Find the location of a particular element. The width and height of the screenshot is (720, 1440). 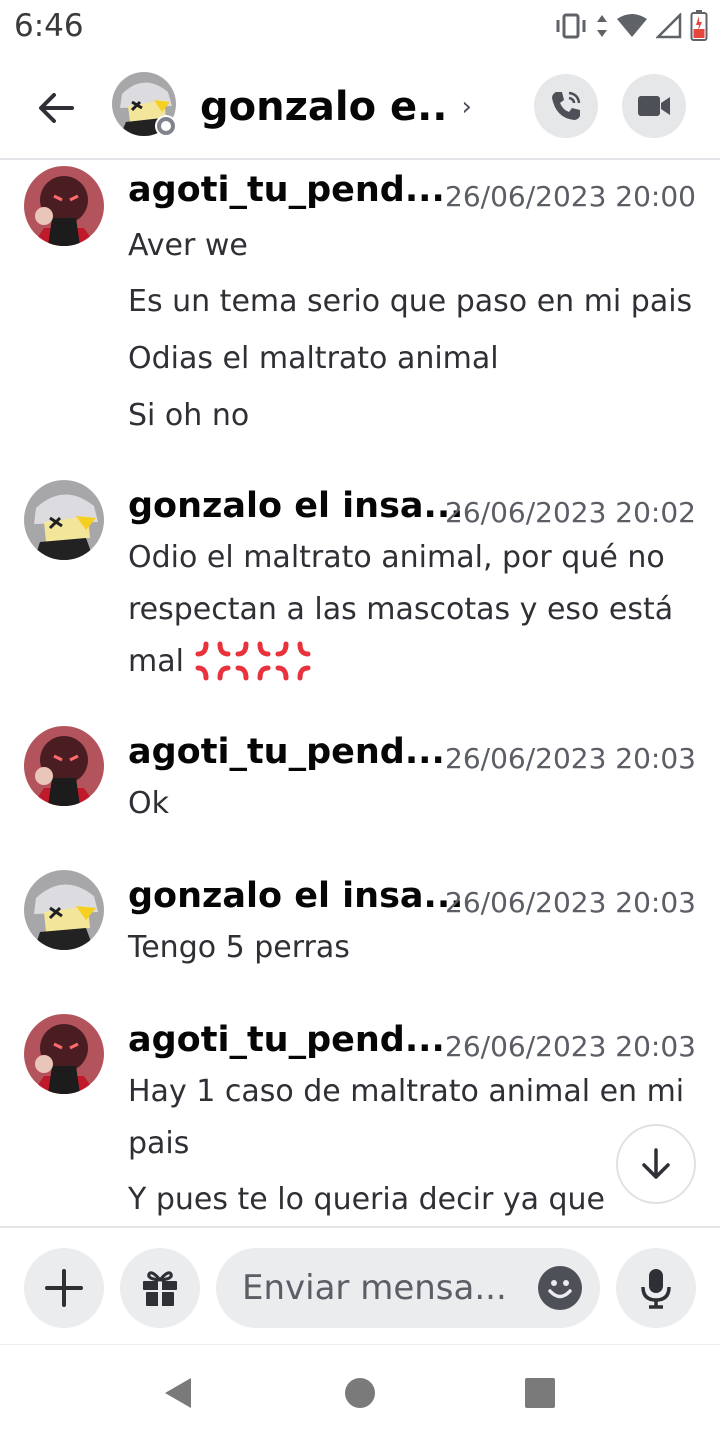

triangle-back-icon is located at coordinates (178, 1393).